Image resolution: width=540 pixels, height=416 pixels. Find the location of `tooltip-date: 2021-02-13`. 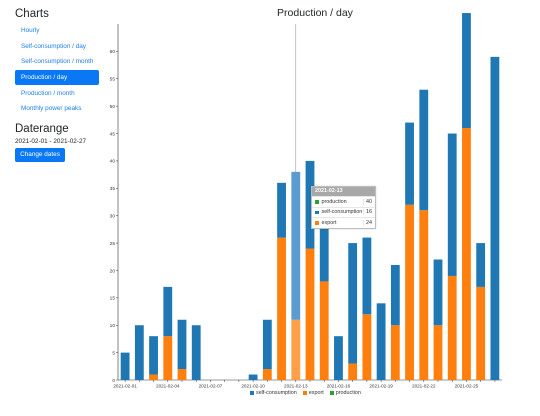

tooltip-date: 2021-02-13 is located at coordinates (343, 191).